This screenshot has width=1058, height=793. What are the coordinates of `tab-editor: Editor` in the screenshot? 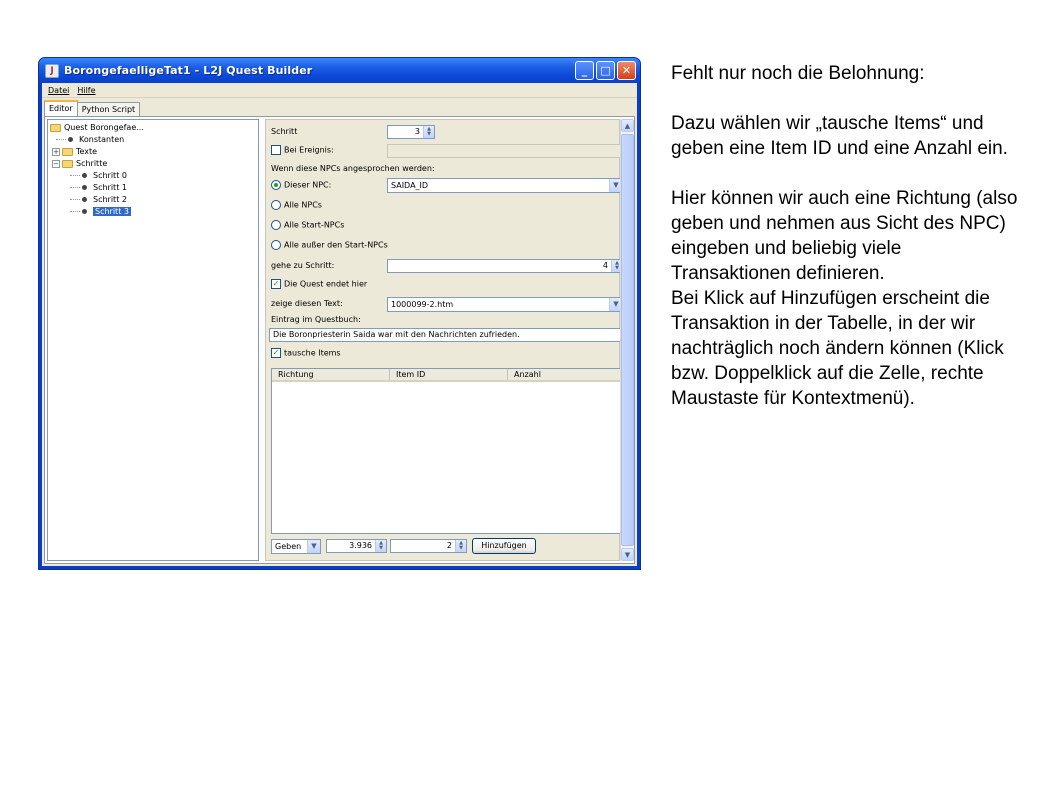 It's located at (61, 108).